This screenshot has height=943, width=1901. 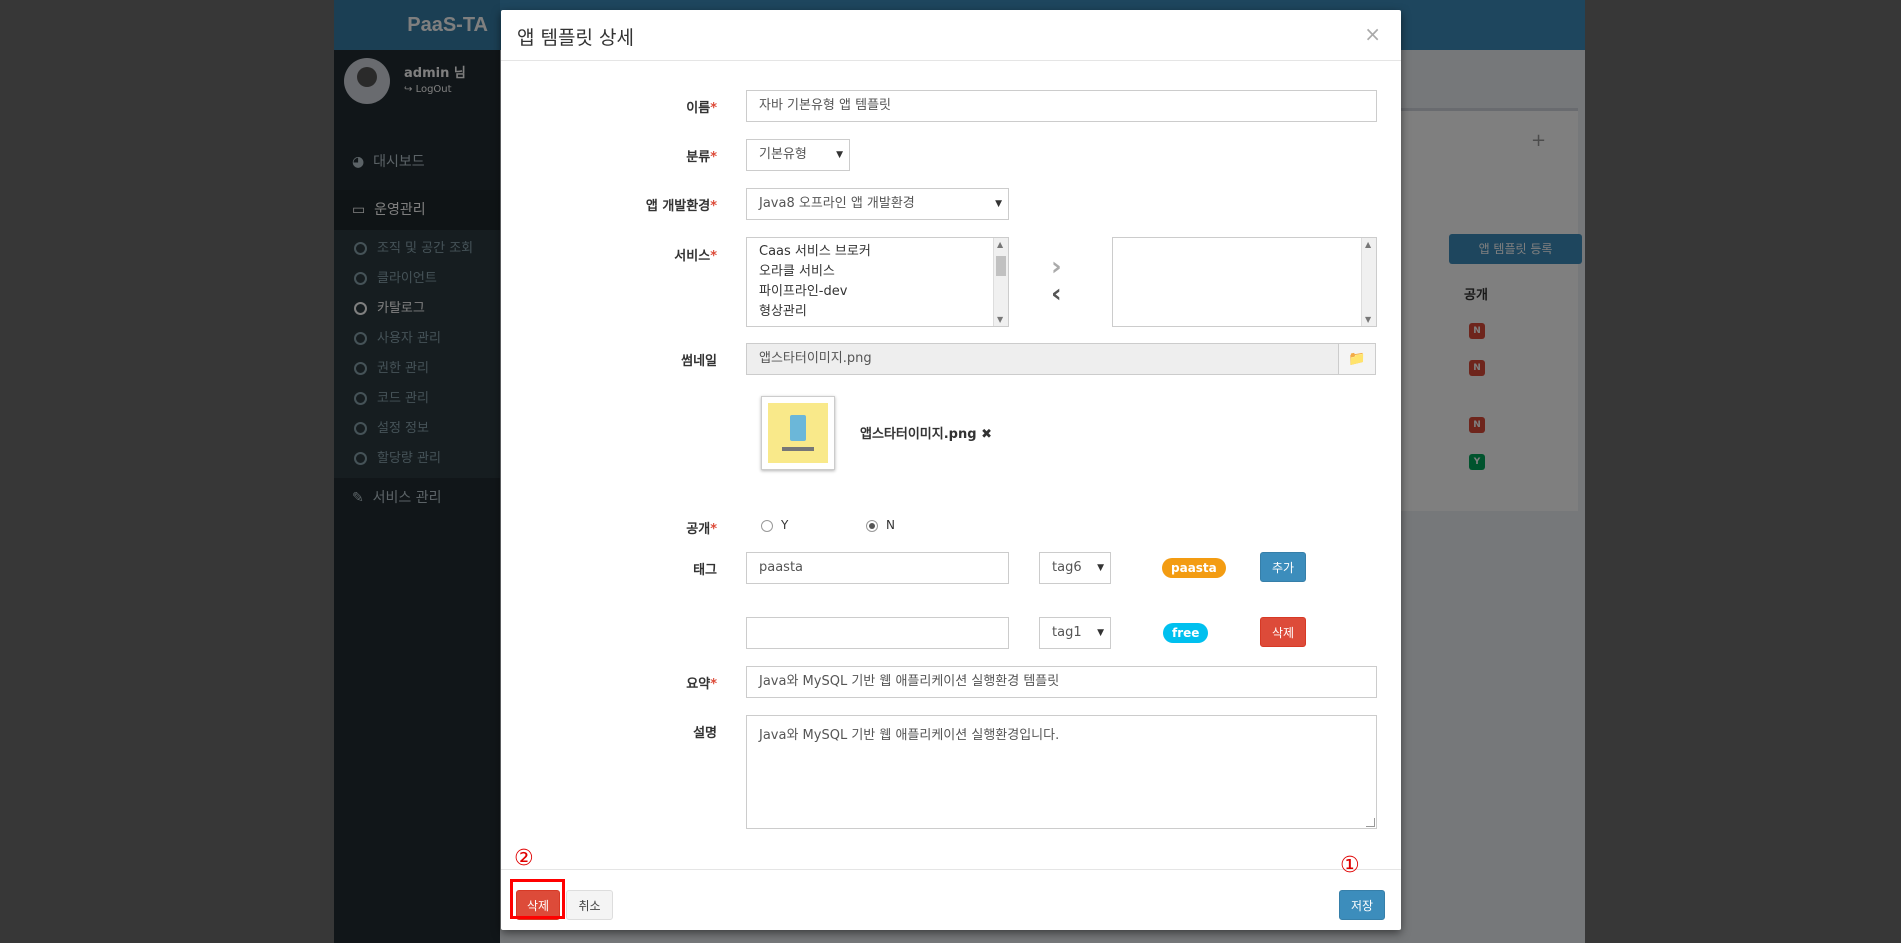 What do you see at coordinates (701, 529) in the screenshot?
I see `public-label: 공개*` at bounding box center [701, 529].